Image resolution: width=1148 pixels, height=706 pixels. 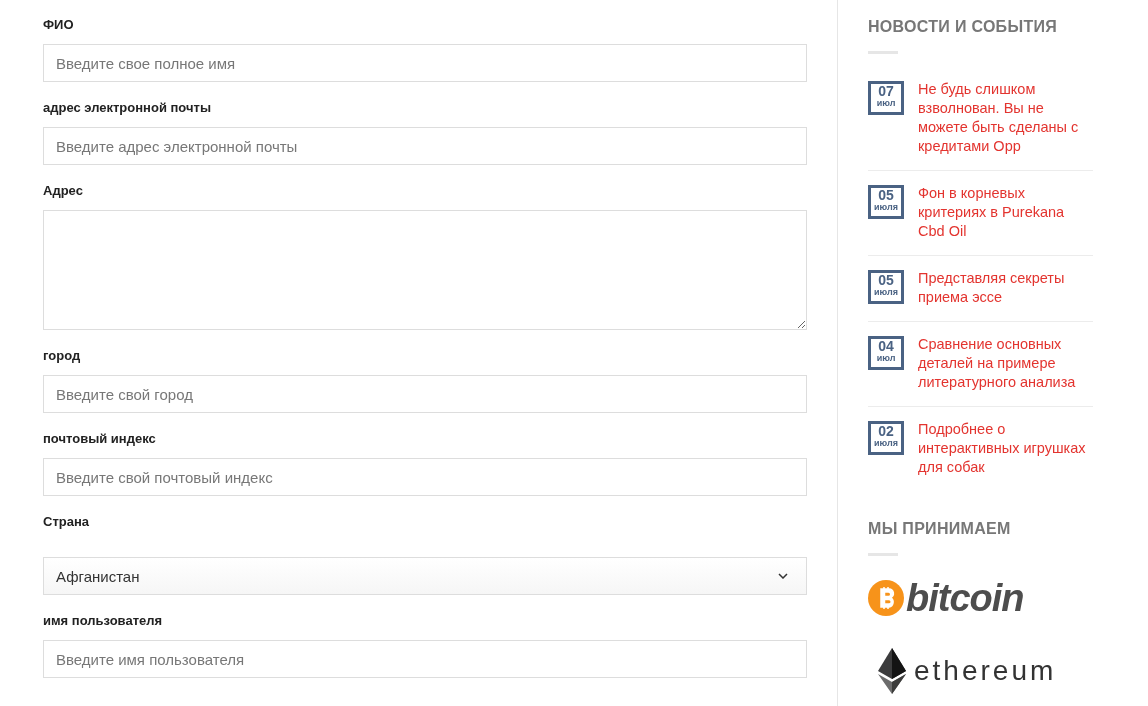 What do you see at coordinates (425, 63) in the screenshot?
I see `input-field: Введите свое полное имя` at bounding box center [425, 63].